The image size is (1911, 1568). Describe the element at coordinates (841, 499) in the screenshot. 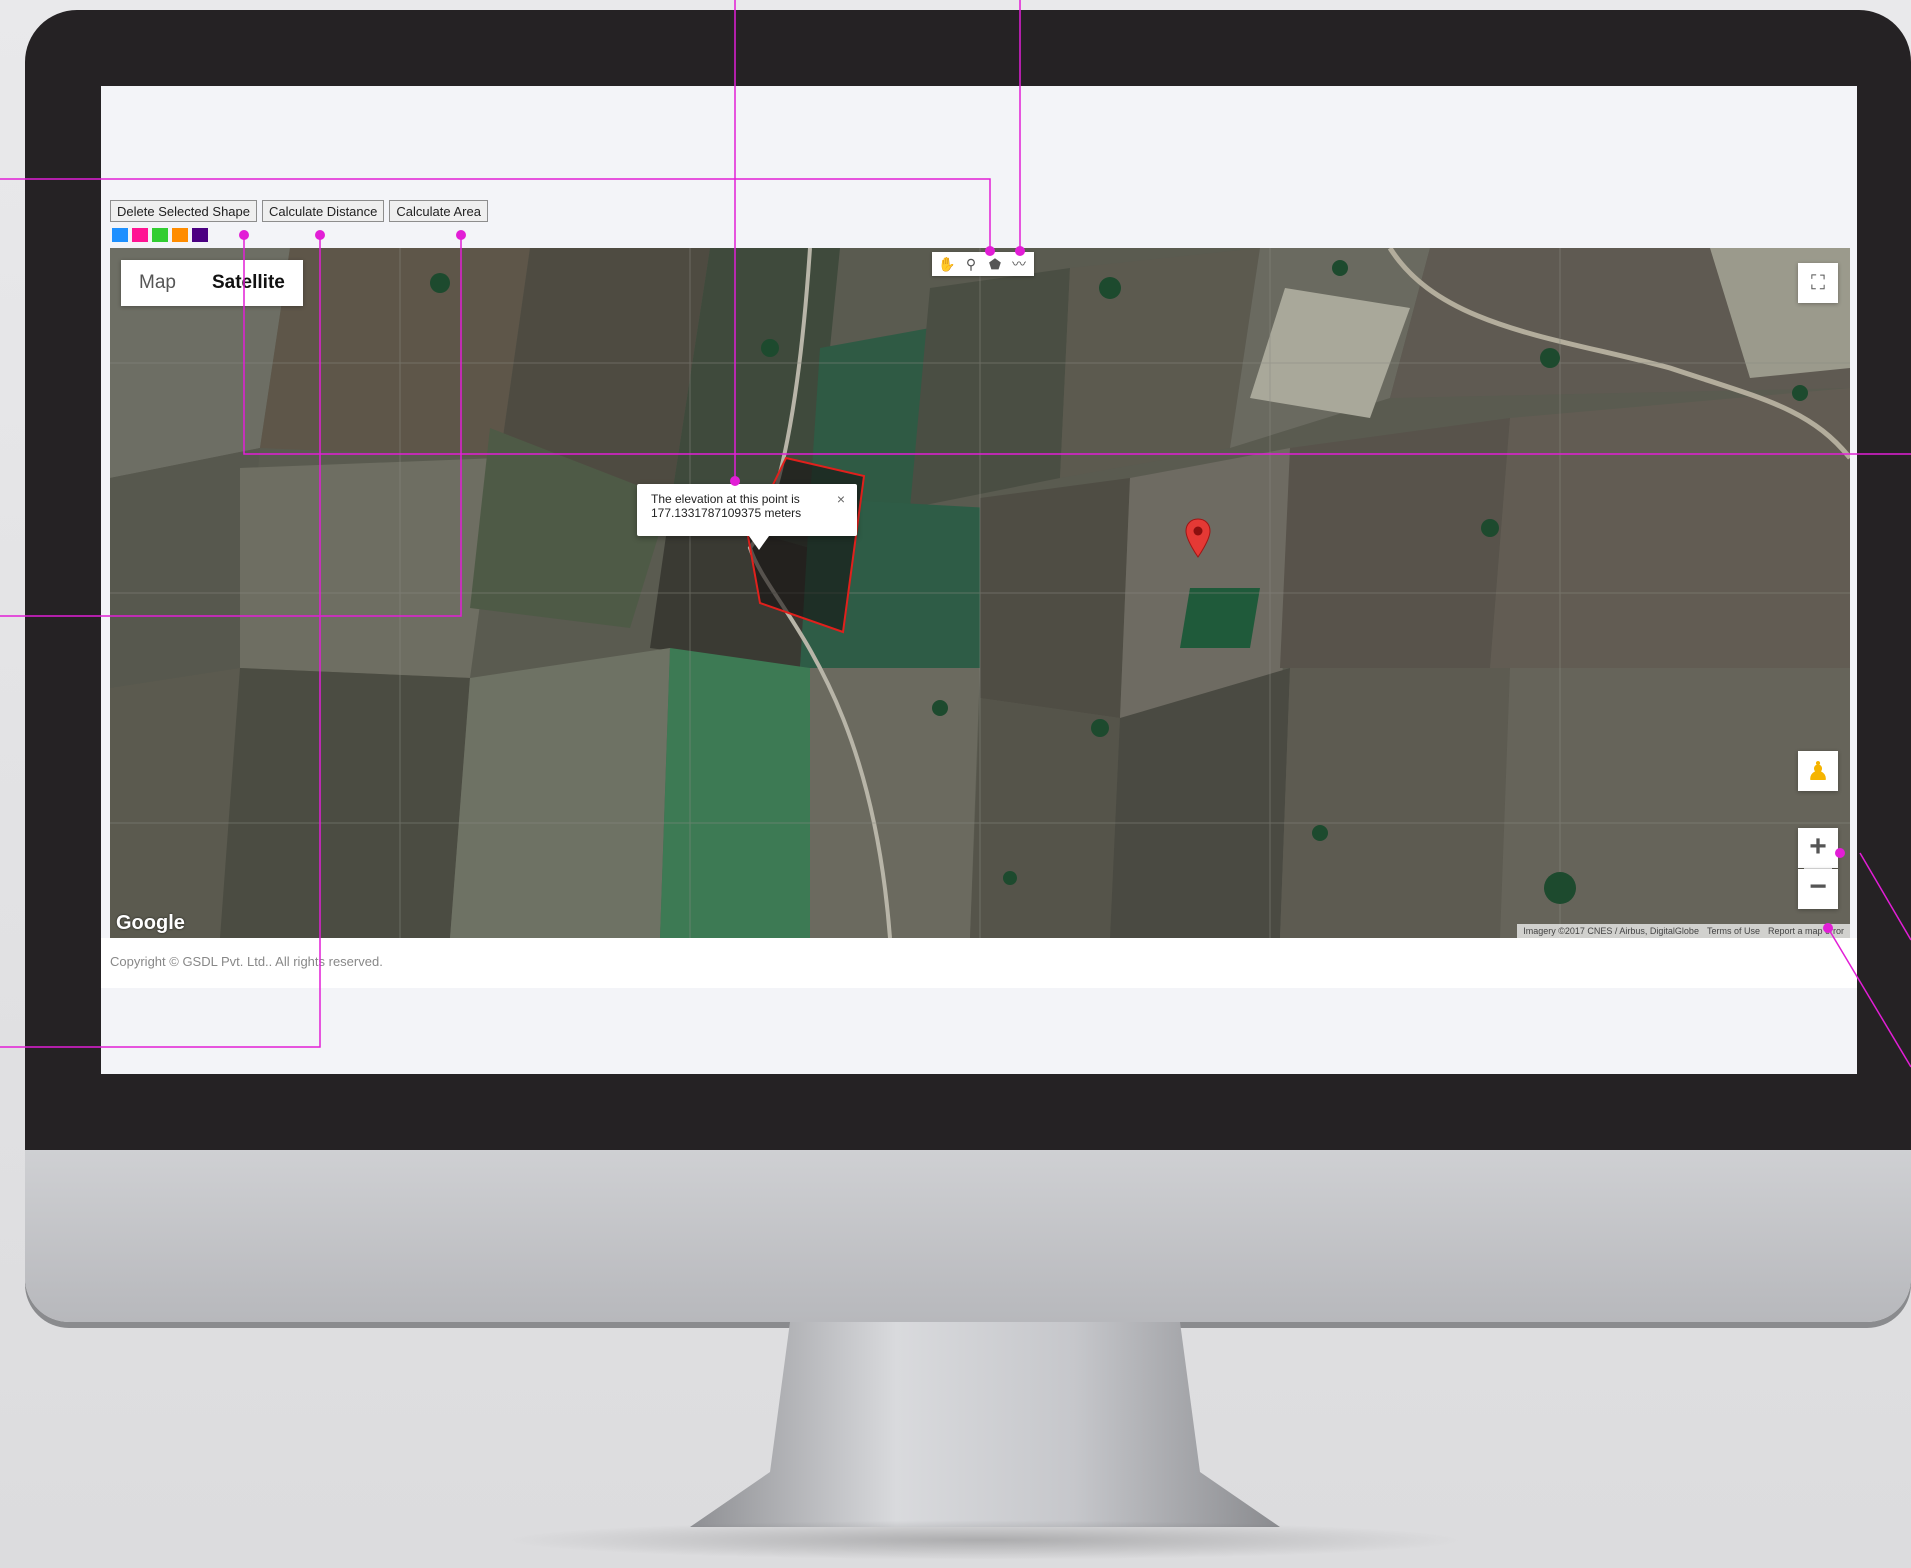

I see `infowindow-close-button: ×` at that location.